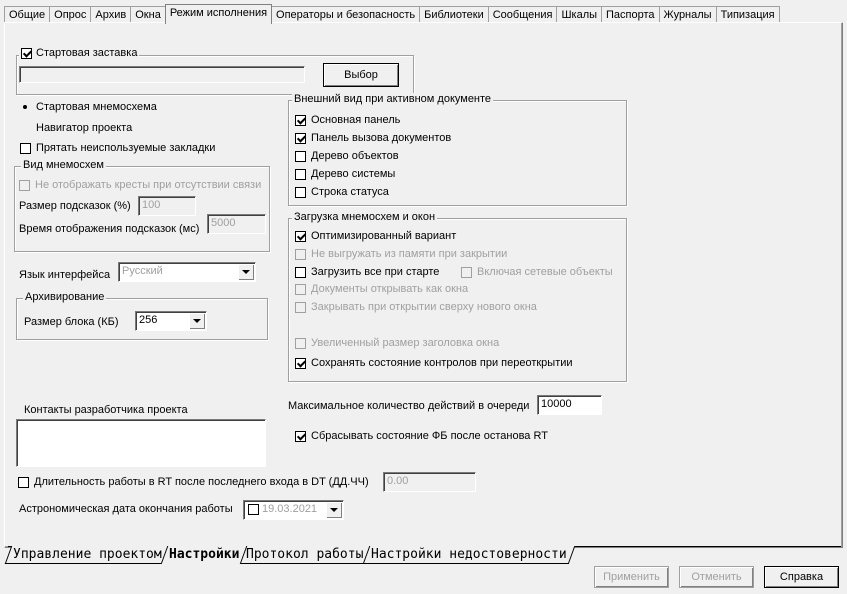  I want to click on rt-duration-input: 0.00, so click(429, 482).